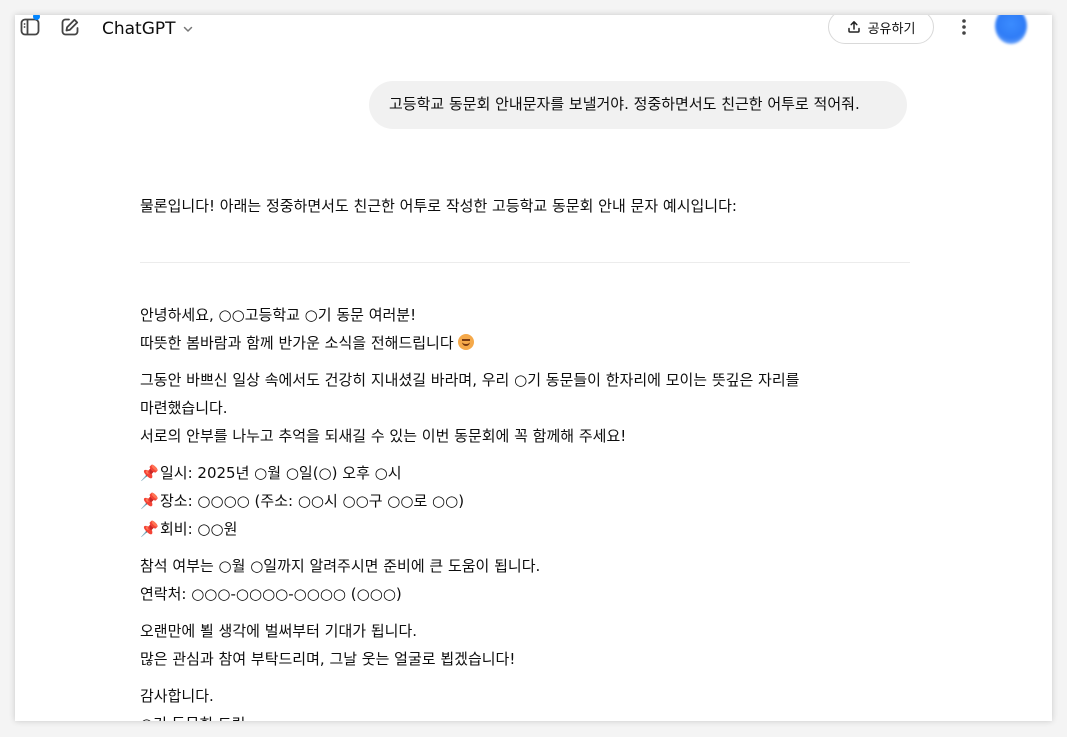 Image resolution: width=1067 pixels, height=737 pixels. Describe the element at coordinates (525, 262) in the screenshot. I see `divider` at that location.